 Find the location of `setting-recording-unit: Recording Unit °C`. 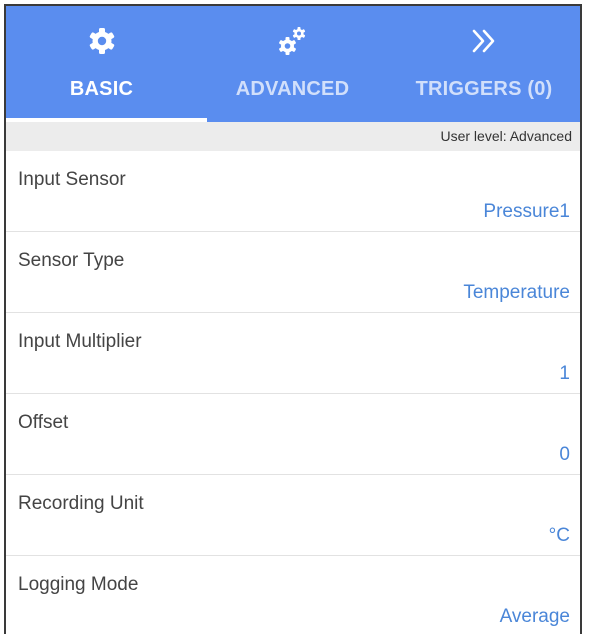

setting-recording-unit: Recording Unit °C is located at coordinates (293, 515).